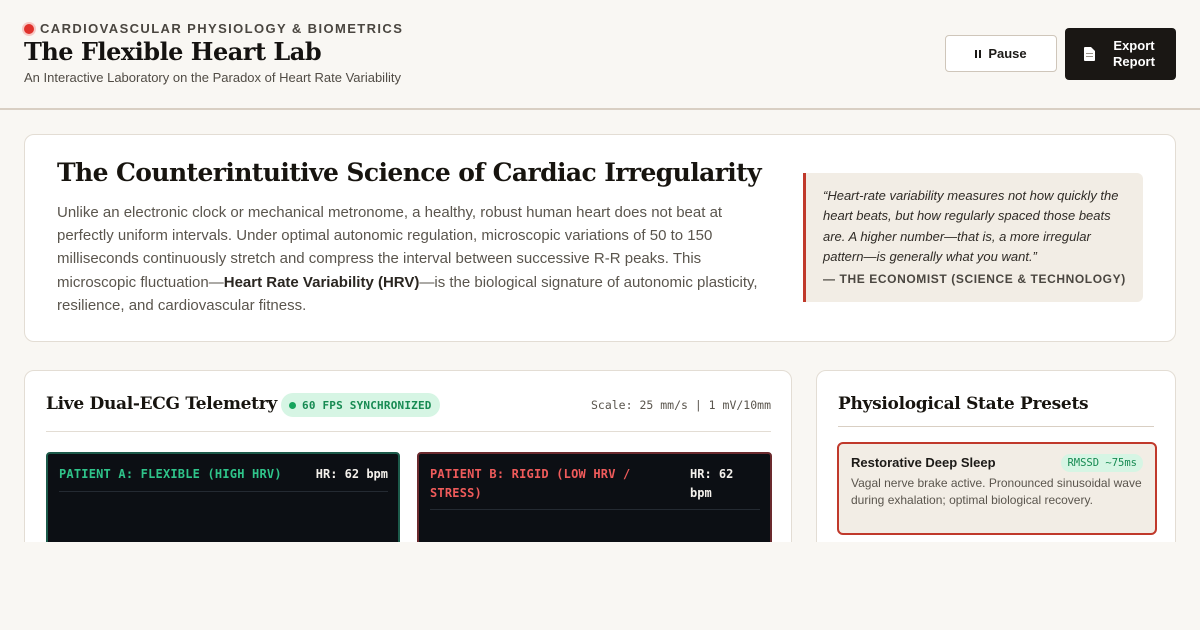  I want to click on eyebrow-text: CARDIOVASCULAR PHYSIOLOGY & BIOMETRICS, so click(222, 28).